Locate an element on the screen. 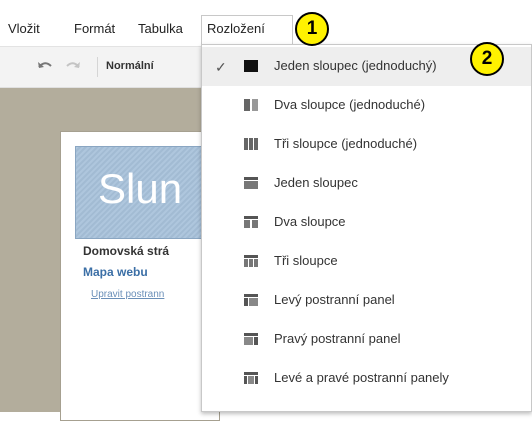  three-columns-icon is located at coordinates (251, 261).